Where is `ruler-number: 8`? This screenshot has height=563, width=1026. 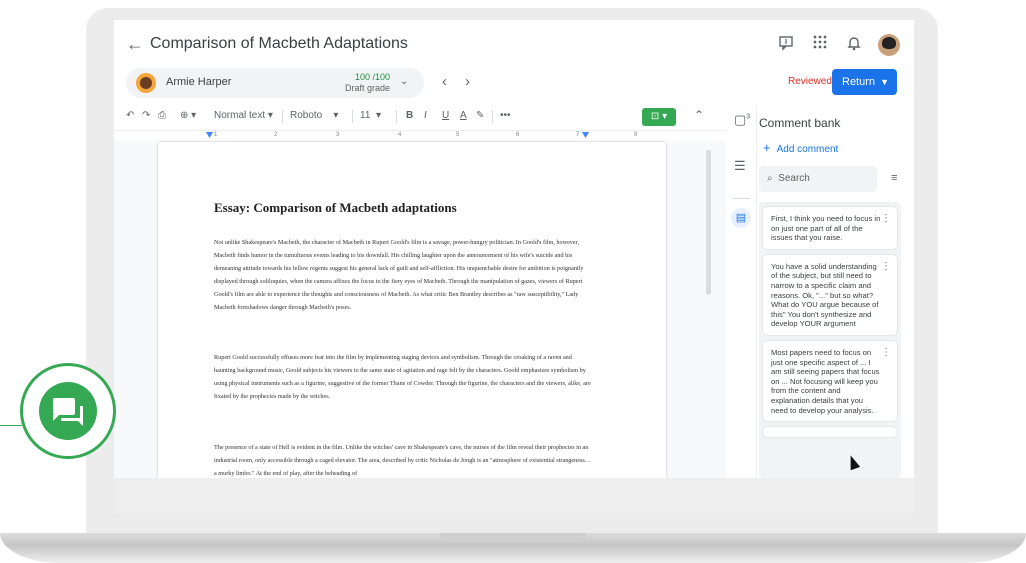 ruler-number: 8 is located at coordinates (636, 135).